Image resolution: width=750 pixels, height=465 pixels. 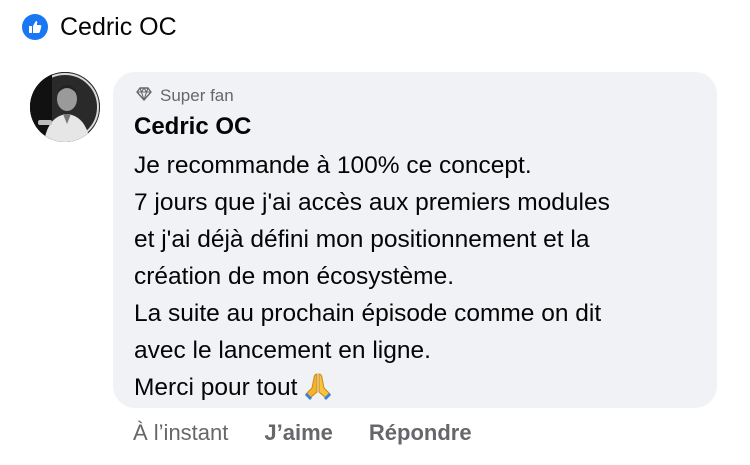 I want to click on like-button: J’aime, so click(x=298, y=433).